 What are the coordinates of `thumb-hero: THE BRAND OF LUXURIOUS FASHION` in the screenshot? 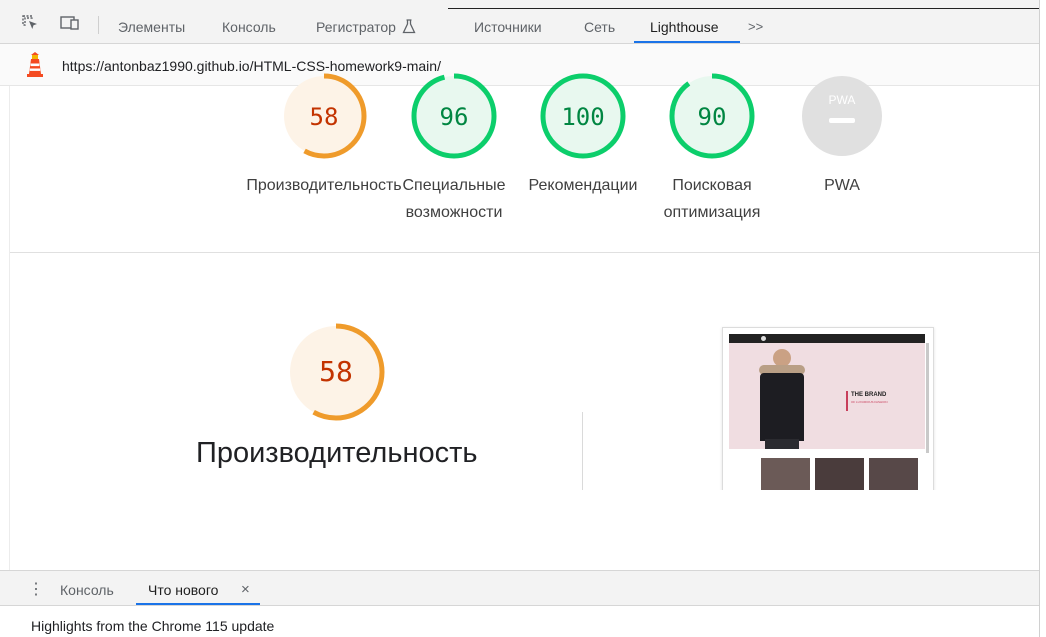 It's located at (827, 396).